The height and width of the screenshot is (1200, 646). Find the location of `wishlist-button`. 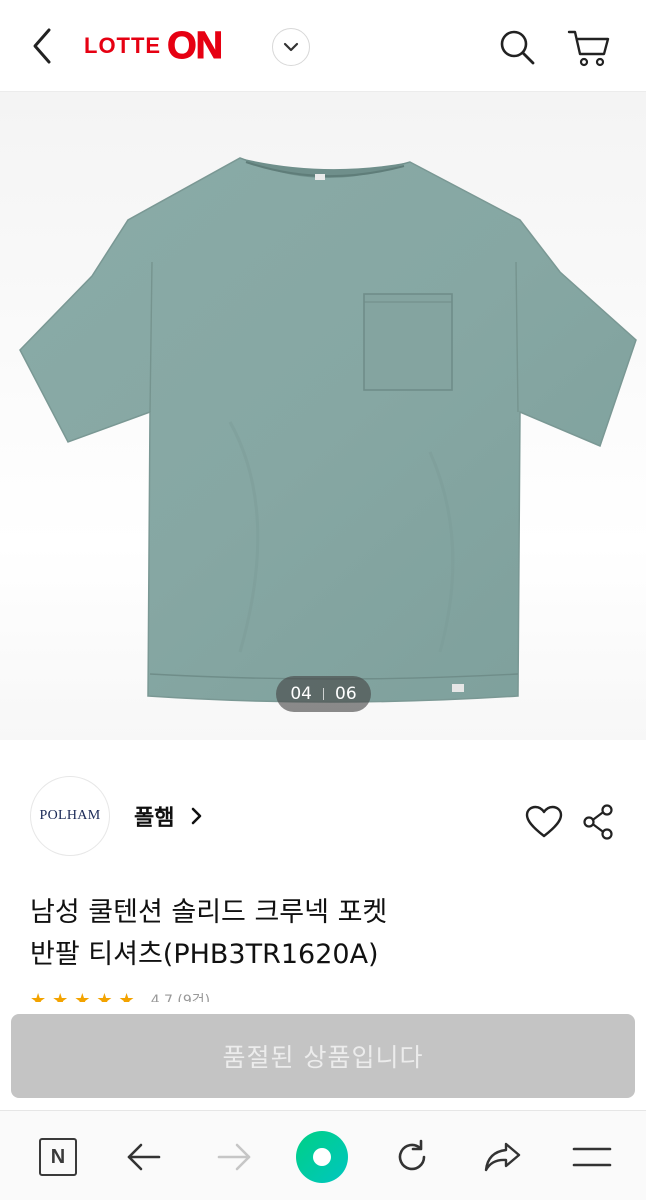

wishlist-button is located at coordinates (544, 822).